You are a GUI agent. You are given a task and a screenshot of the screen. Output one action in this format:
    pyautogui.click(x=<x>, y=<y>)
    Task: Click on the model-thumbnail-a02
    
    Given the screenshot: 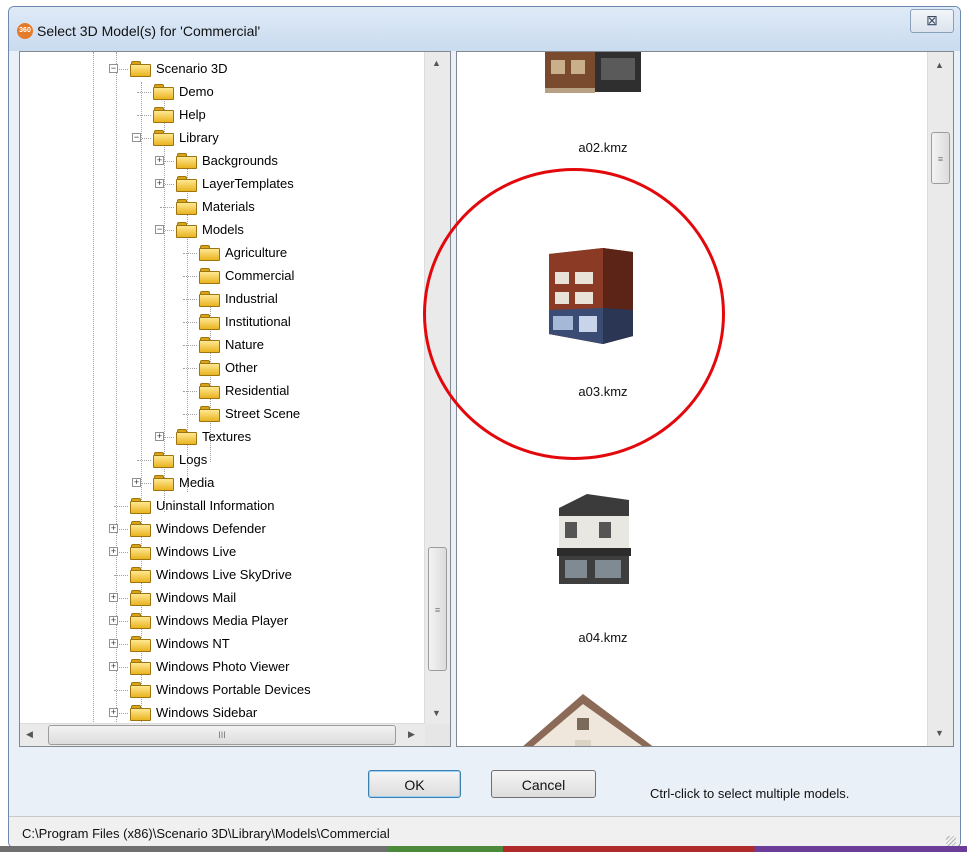 What is the action you would take?
    pyautogui.click(x=597, y=76)
    